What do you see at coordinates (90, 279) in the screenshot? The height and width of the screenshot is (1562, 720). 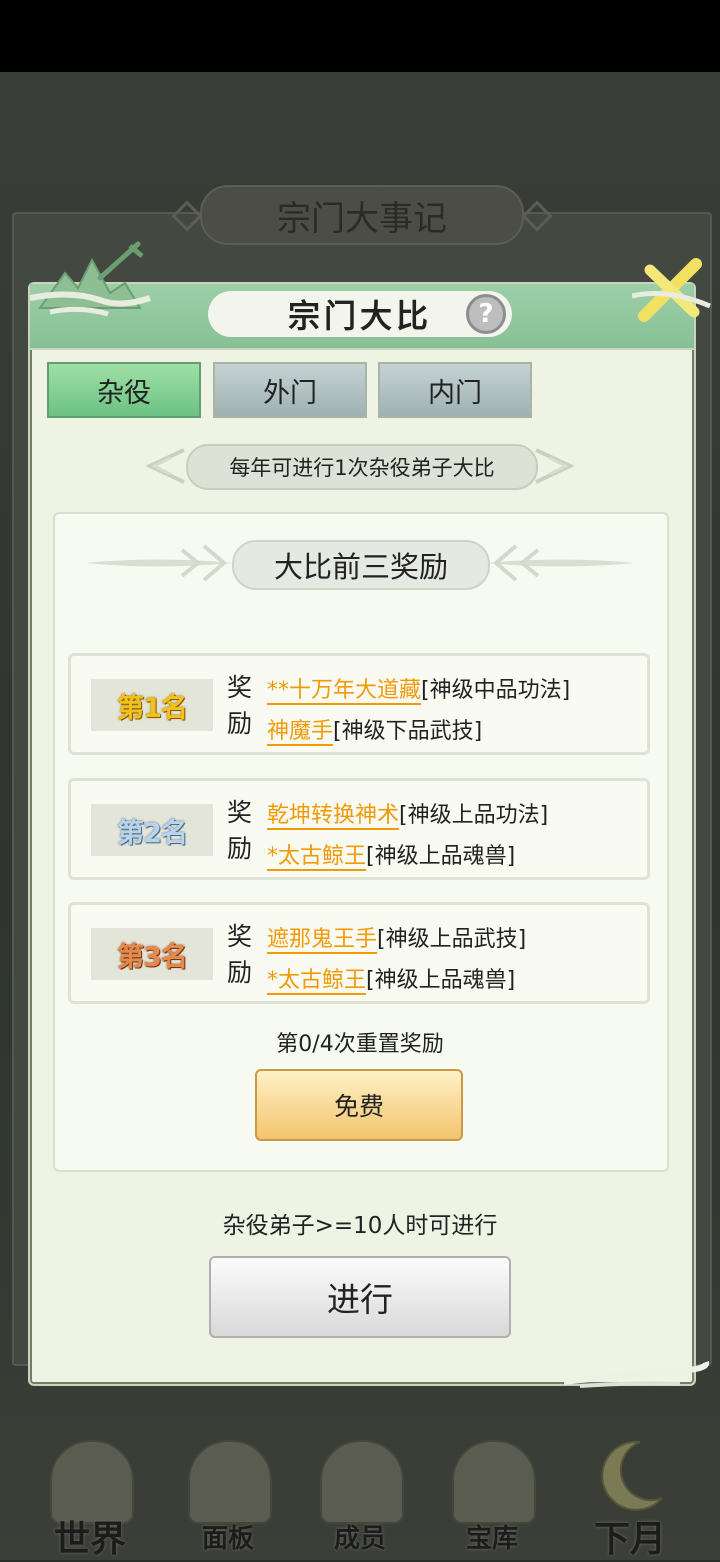 I see `mountain-sword-icon` at bounding box center [90, 279].